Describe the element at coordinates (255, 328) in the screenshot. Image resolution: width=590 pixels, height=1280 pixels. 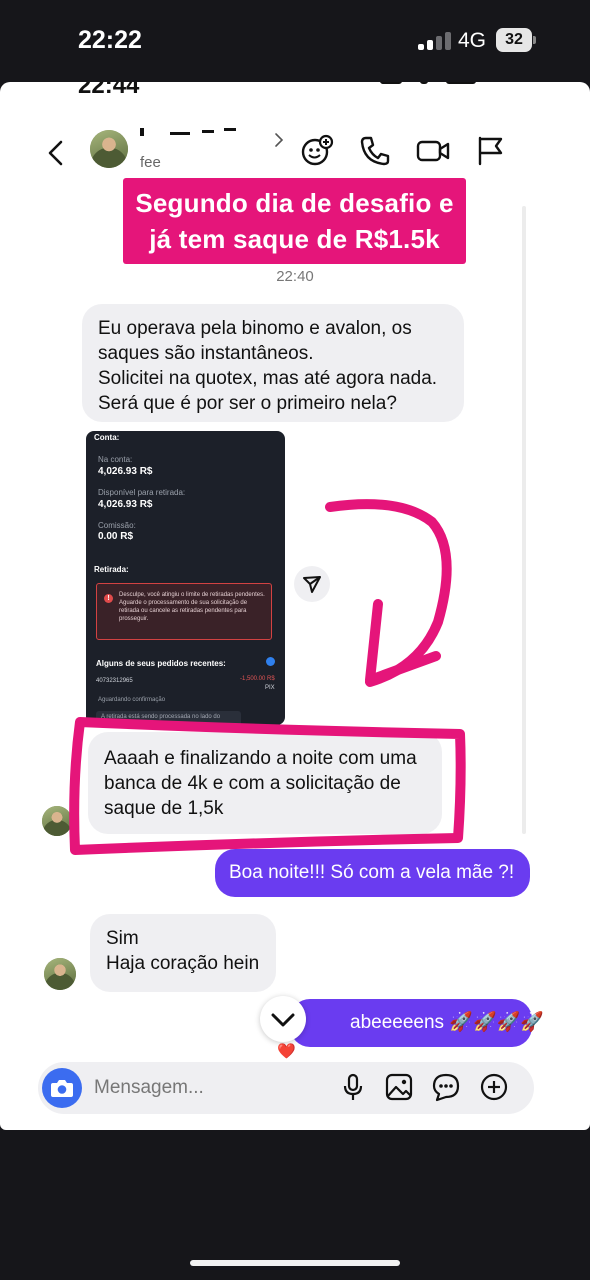
I see `message-line: Eu operava pela binomo e avalon, os` at that location.